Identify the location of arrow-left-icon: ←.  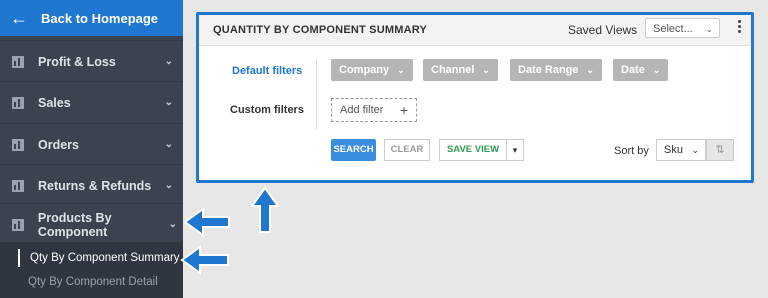
(19, 17).